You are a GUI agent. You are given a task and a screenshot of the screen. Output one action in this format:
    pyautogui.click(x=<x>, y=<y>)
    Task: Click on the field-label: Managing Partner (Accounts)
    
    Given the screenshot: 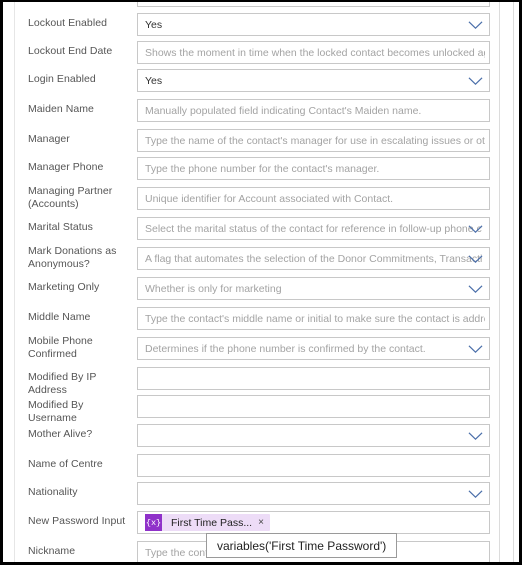 What is the action you would take?
    pyautogui.click(x=70, y=197)
    